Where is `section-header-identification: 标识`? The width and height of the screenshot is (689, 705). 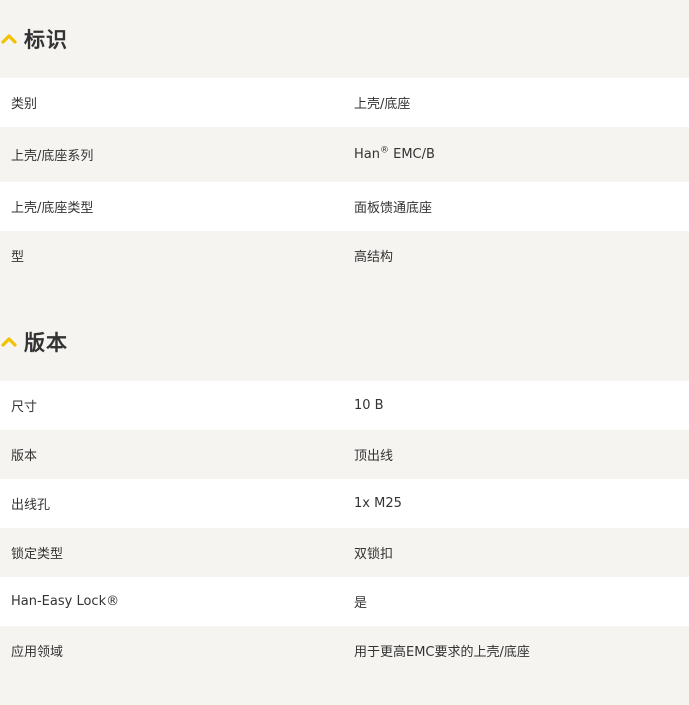 section-header-identification: 标识 is located at coordinates (344, 39).